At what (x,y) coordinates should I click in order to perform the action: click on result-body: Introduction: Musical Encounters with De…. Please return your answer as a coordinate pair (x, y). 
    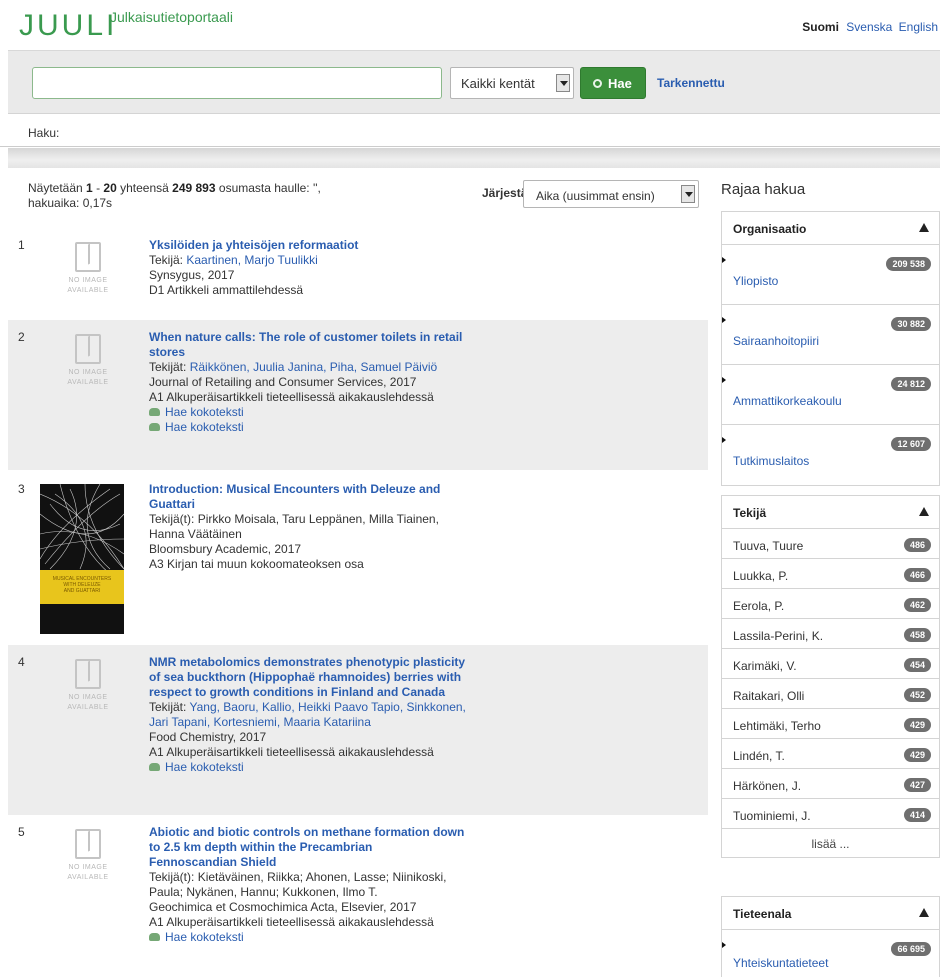
    Looking at the image, I should click on (334, 527).